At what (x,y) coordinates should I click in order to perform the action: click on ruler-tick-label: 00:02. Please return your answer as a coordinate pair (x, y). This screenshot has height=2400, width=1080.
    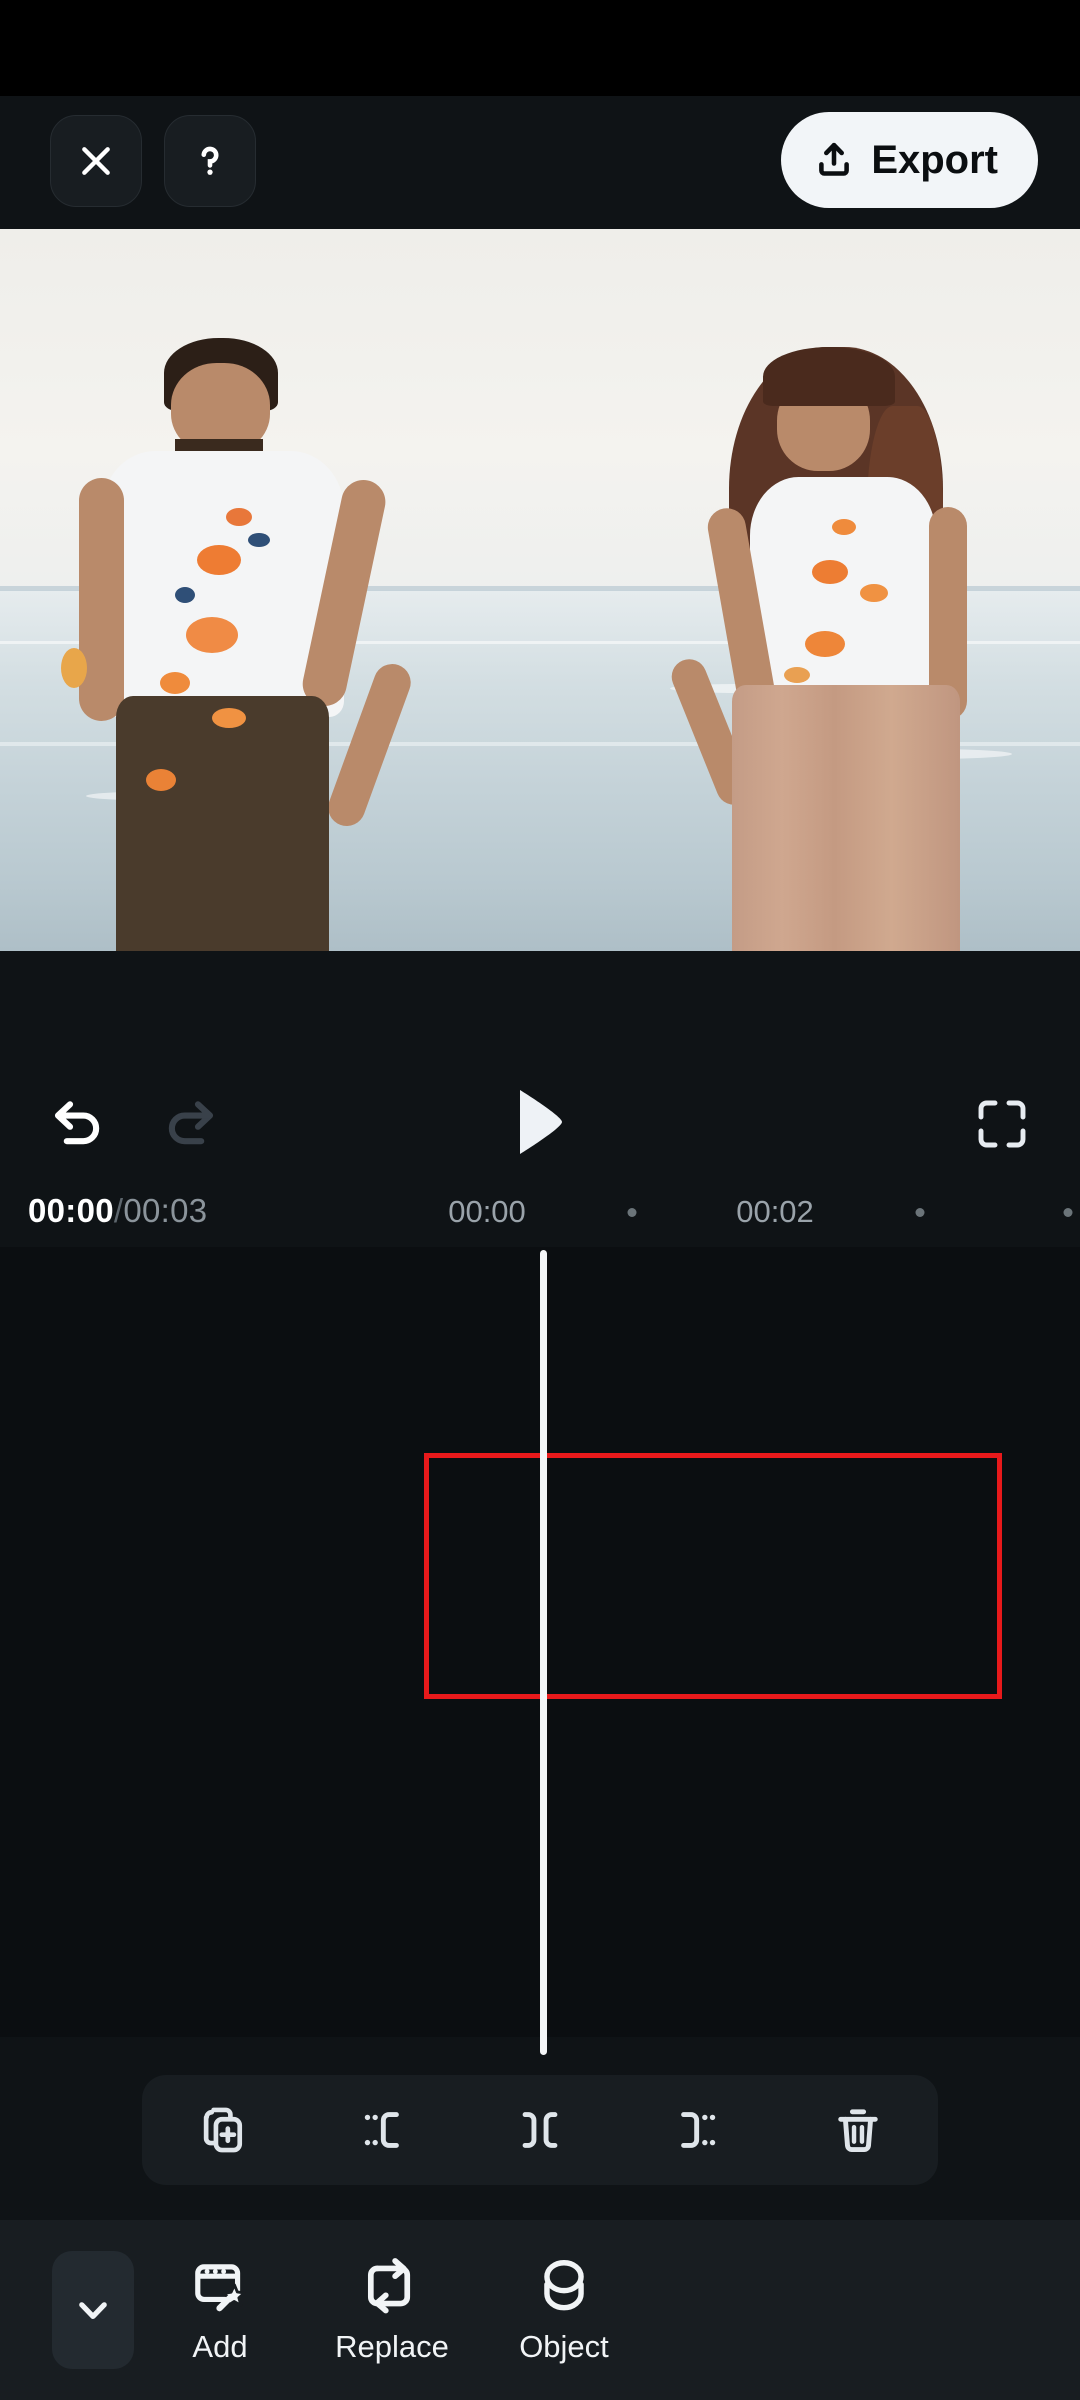
    Looking at the image, I should click on (775, 1211).